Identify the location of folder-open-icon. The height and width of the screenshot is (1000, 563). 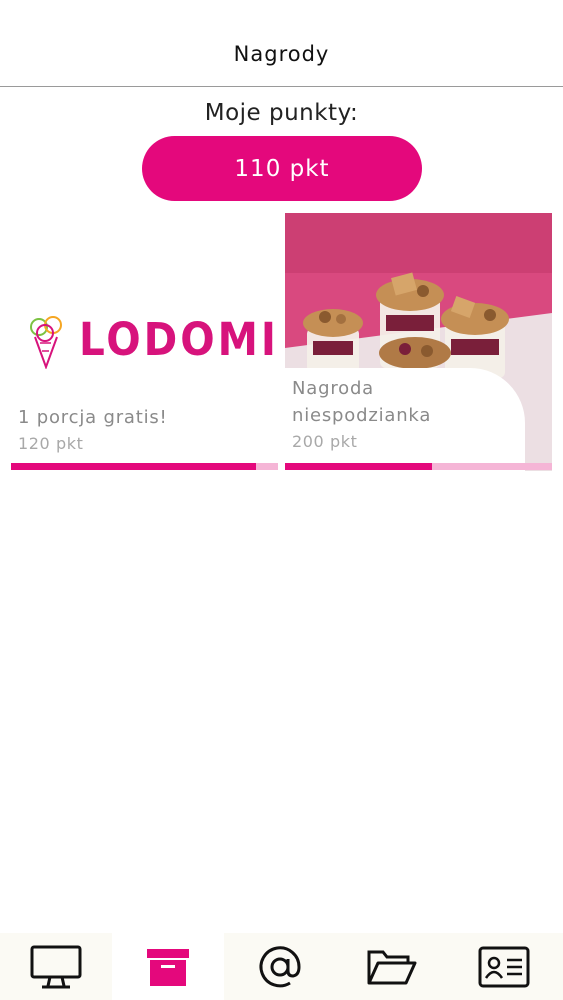
(392, 967).